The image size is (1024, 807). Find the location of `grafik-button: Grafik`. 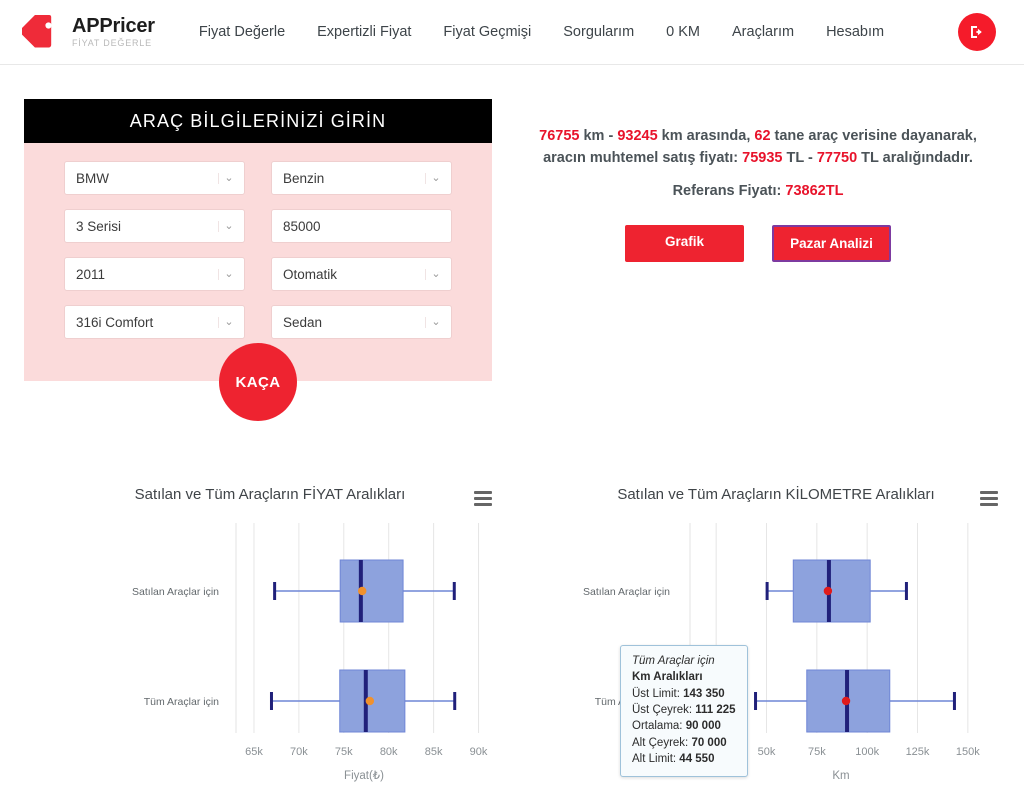

grafik-button: Grafik is located at coordinates (684, 243).